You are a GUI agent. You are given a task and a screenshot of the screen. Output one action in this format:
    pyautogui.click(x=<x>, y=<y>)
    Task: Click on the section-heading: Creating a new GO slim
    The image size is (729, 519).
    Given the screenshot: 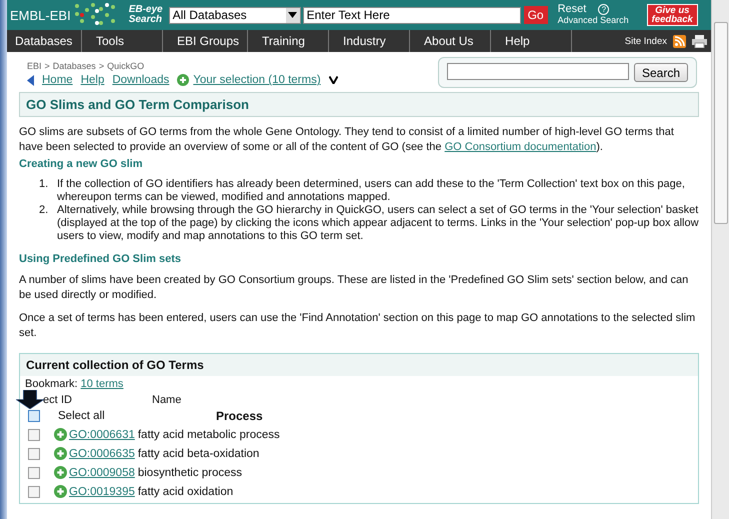 What is the action you would take?
    pyautogui.click(x=81, y=164)
    